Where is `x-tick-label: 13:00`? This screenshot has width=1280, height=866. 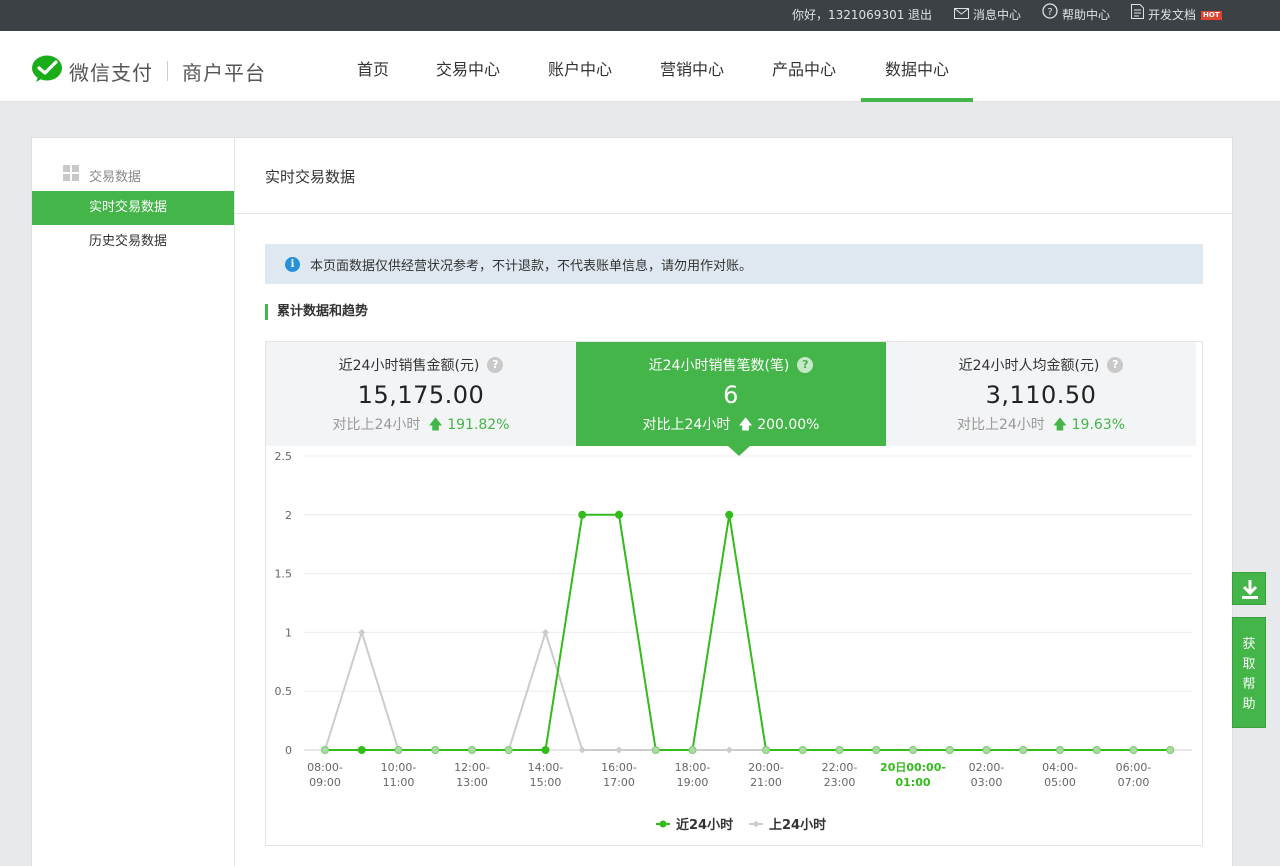
x-tick-label: 13:00 is located at coordinates (472, 782).